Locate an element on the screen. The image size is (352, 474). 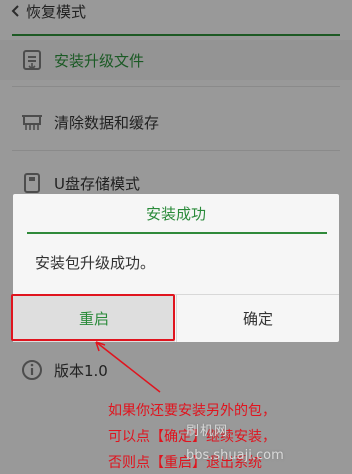
watermark-text: 刷机网 is located at coordinates (207, 431).